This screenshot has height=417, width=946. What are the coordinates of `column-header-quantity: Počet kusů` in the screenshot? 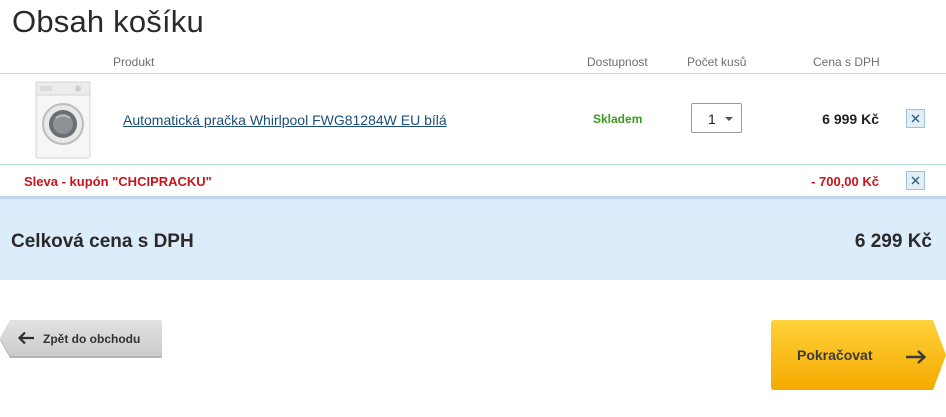 It's located at (717, 62).